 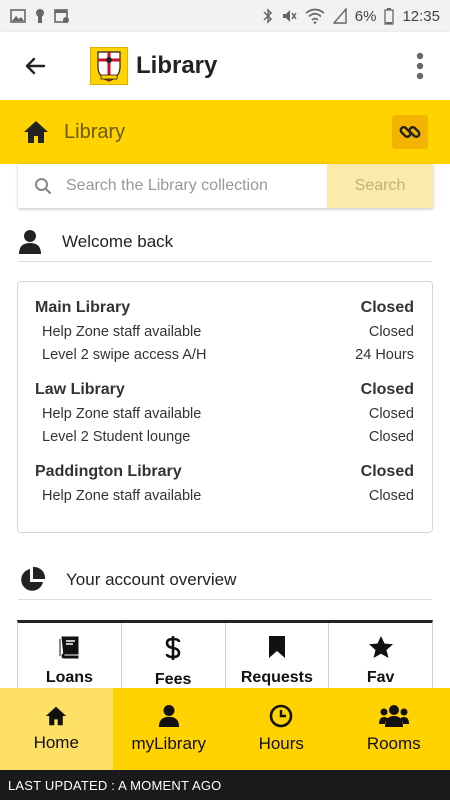 What do you see at coordinates (380, 647) in the screenshot?
I see `star-icon` at bounding box center [380, 647].